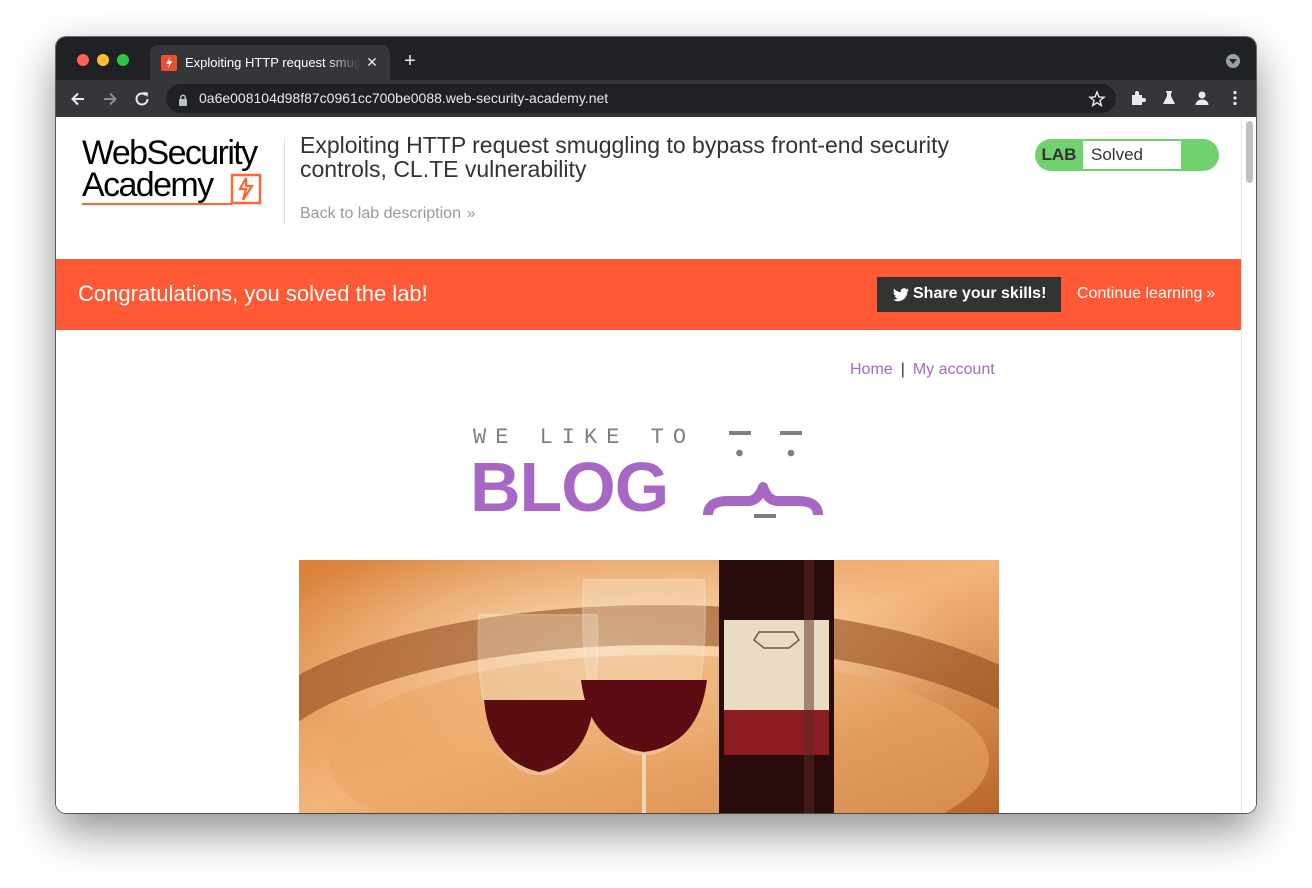 This screenshot has height=888, width=1312. I want to click on blog-nav: Home | My account, so click(922, 370).